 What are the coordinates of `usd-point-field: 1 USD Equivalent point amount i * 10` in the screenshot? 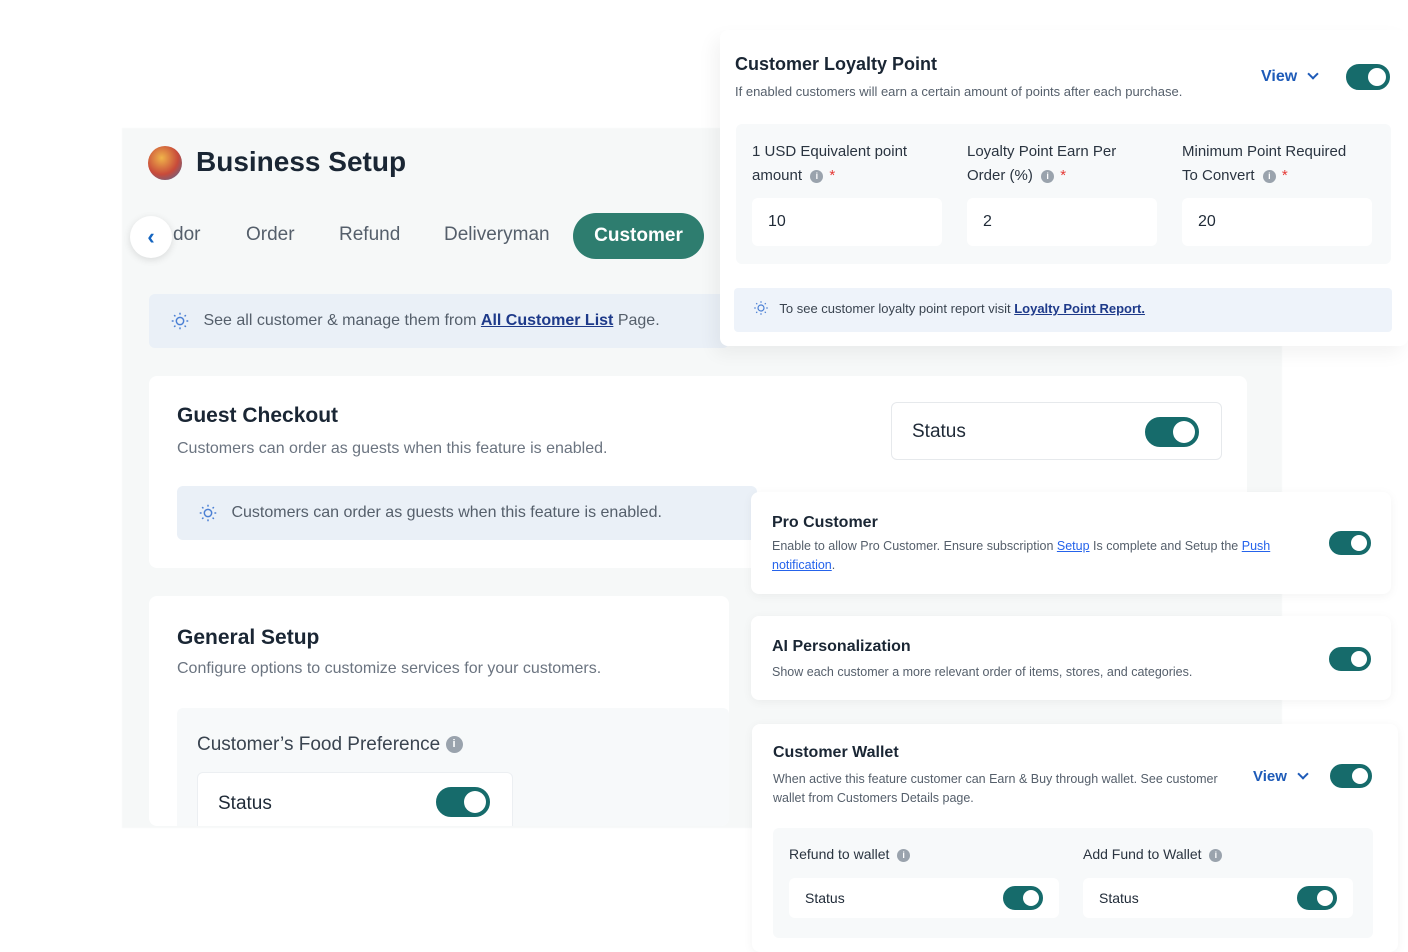 It's located at (849, 193).